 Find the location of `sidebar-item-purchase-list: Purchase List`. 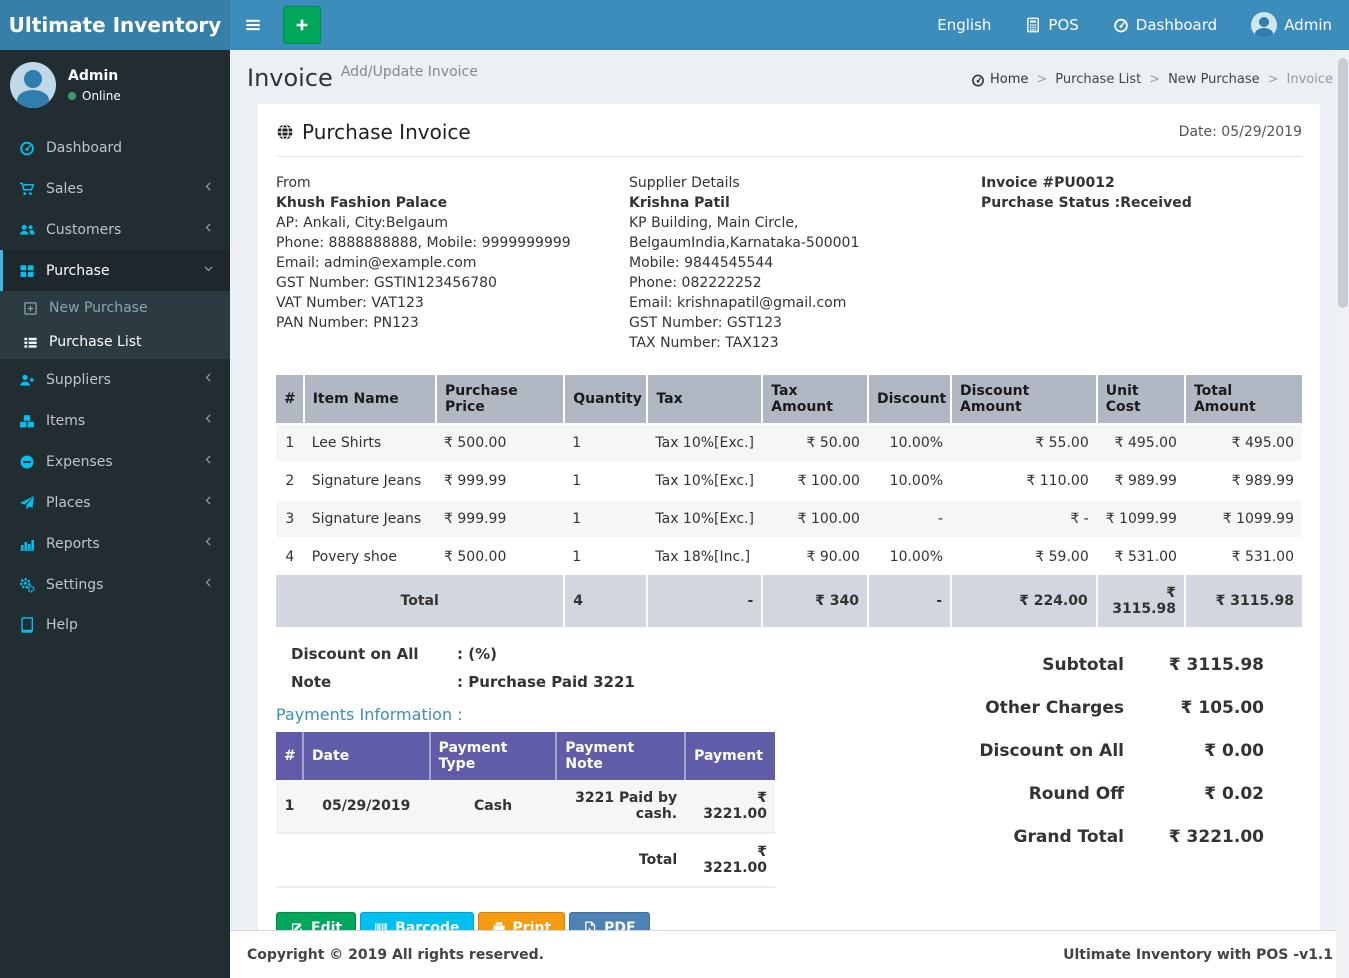

sidebar-item-purchase-list: Purchase List is located at coordinates (115, 342).